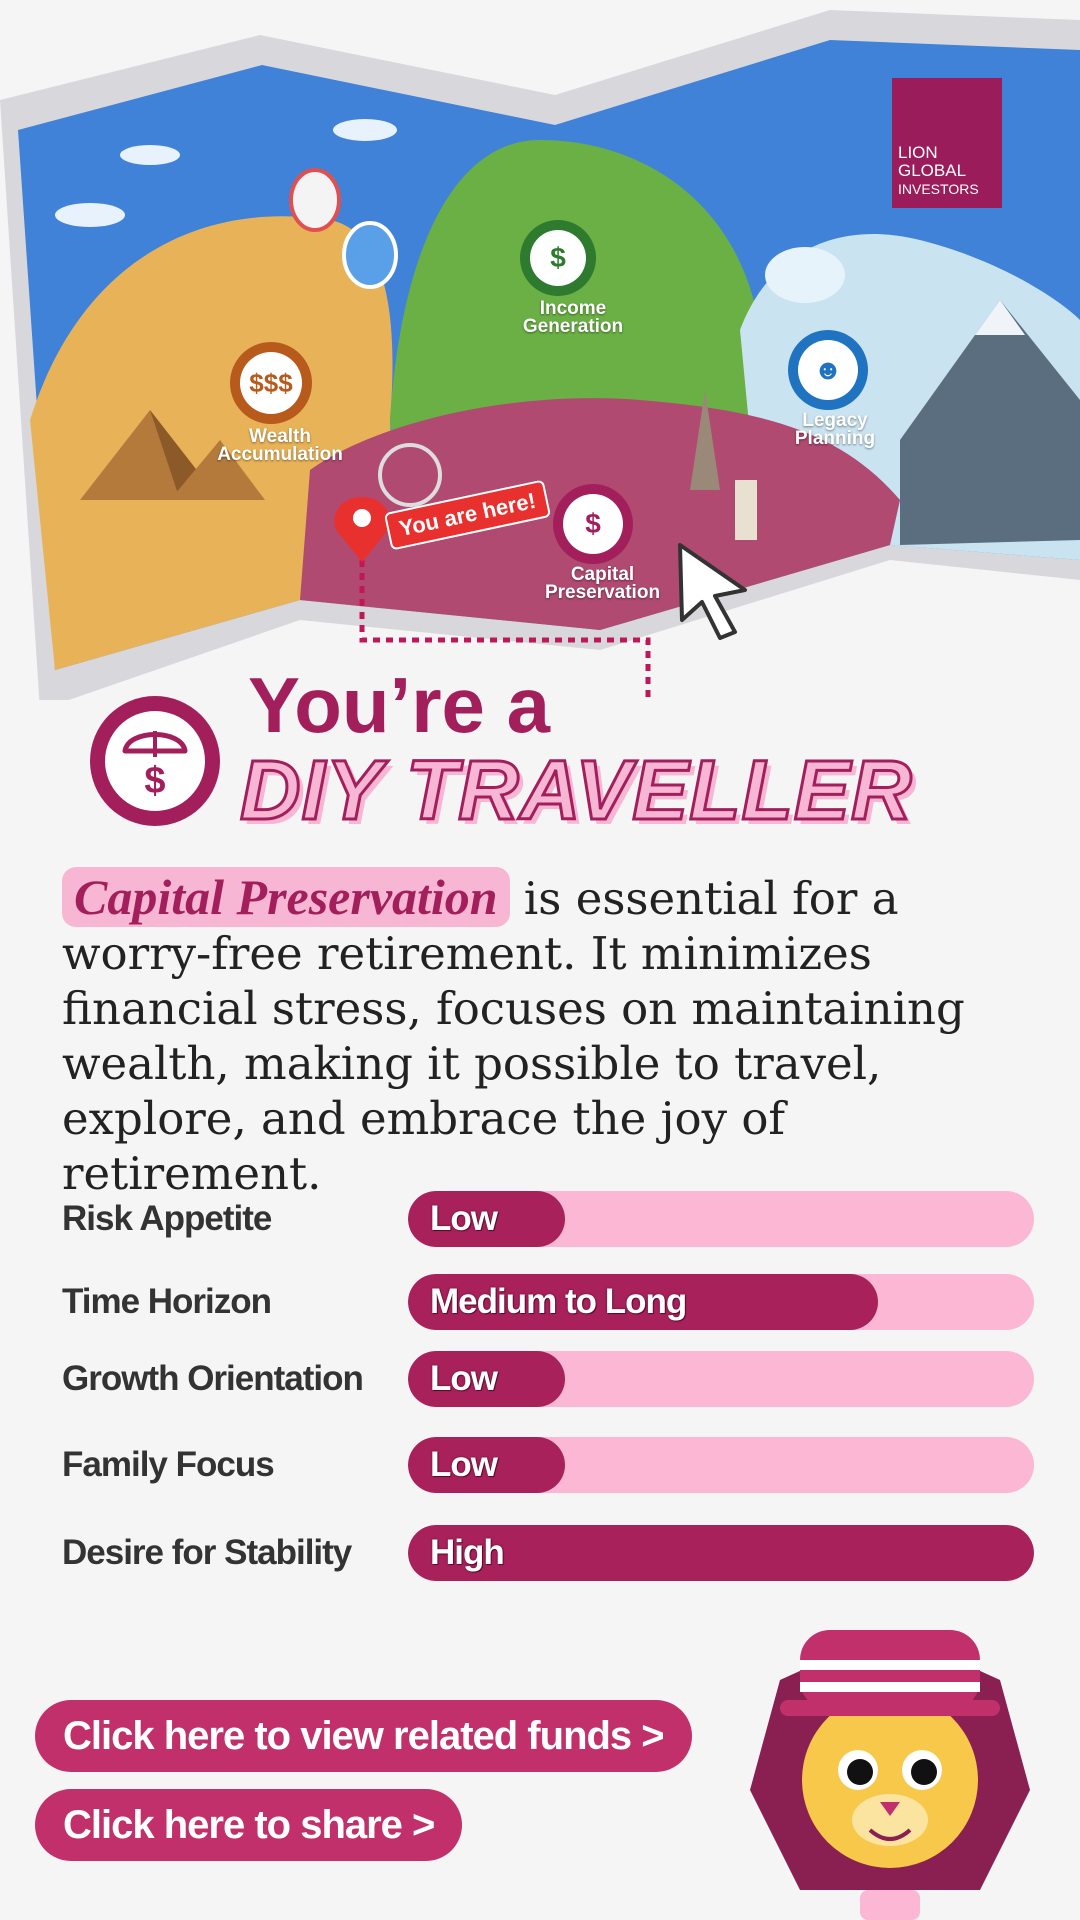 The width and height of the screenshot is (1080, 1920). I want to click on meter-value: High, so click(467, 1552).